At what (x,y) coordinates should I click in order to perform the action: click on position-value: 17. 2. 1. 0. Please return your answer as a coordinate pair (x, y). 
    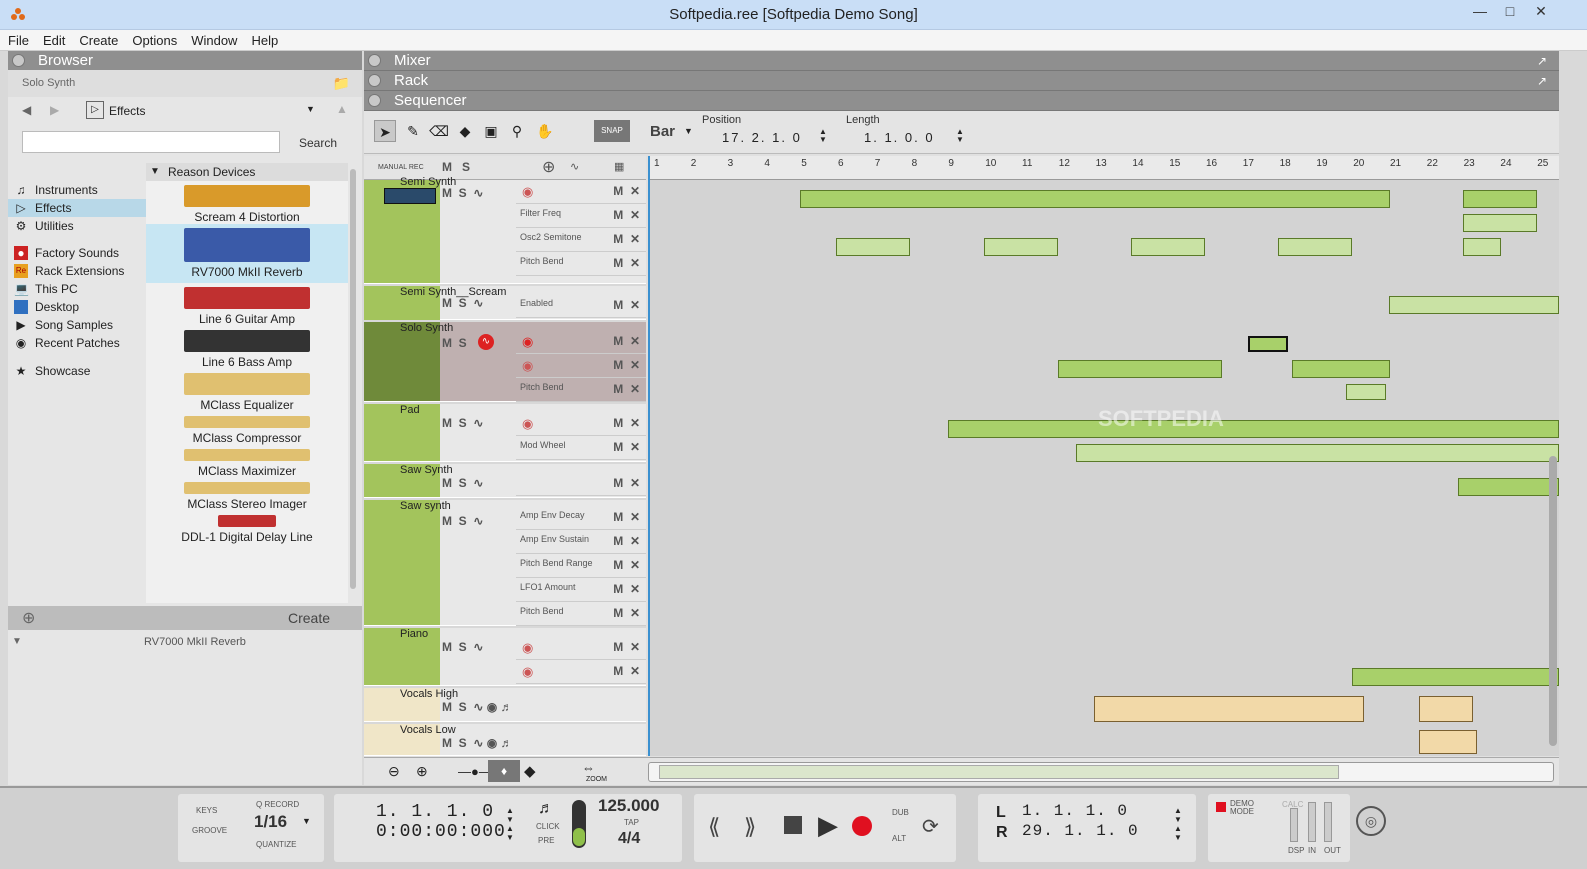
    Looking at the image, I should click on (762, 137).